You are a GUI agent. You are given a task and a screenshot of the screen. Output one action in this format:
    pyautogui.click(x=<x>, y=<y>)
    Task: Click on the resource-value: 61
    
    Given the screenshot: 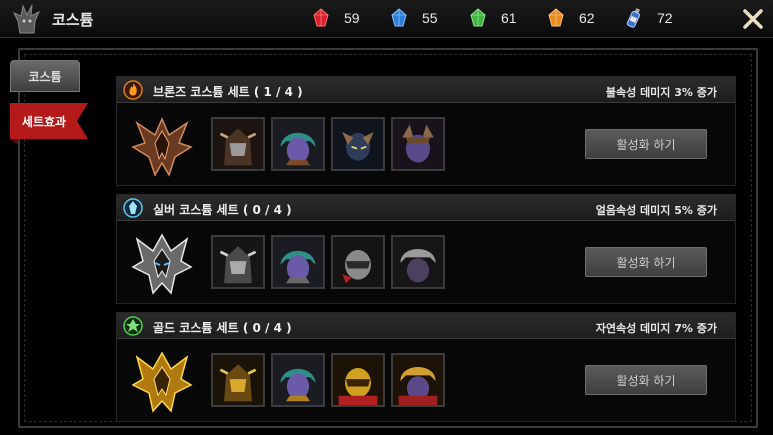 What is the action you would take?
    pyautogui.click(x=509, y=18)
    